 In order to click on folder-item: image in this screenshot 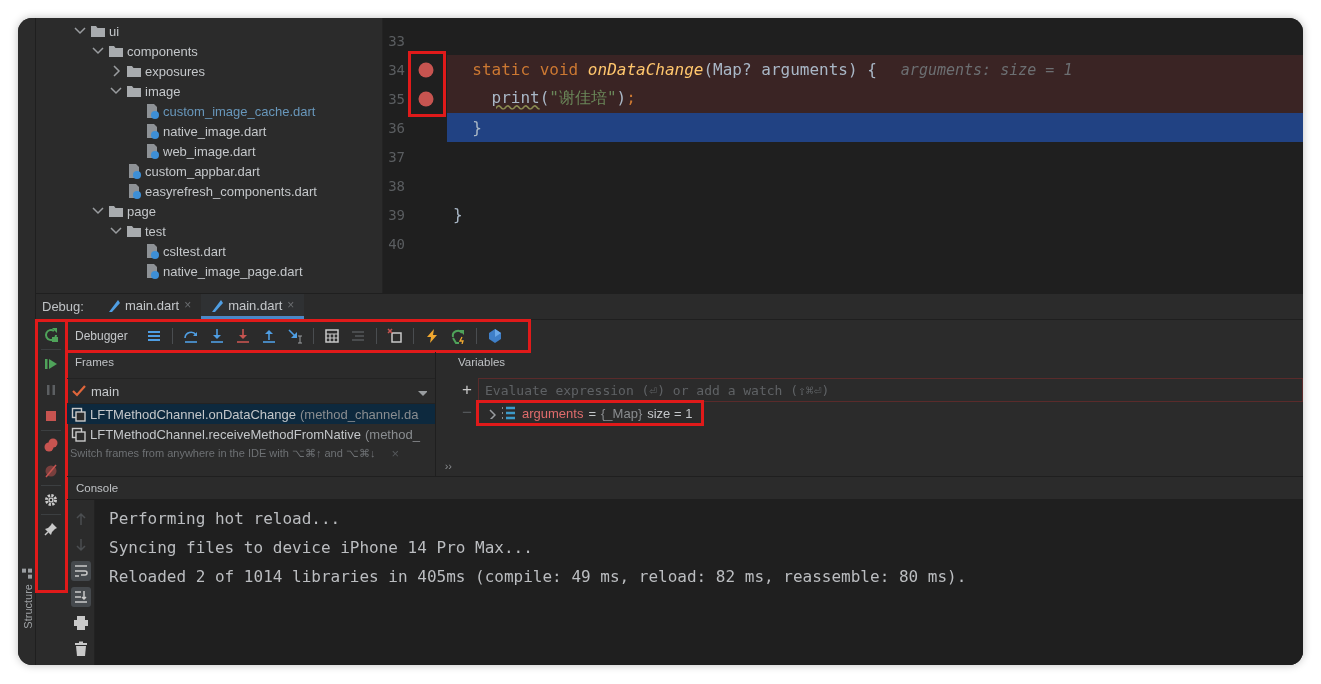, I will do `click(209, 91)`.